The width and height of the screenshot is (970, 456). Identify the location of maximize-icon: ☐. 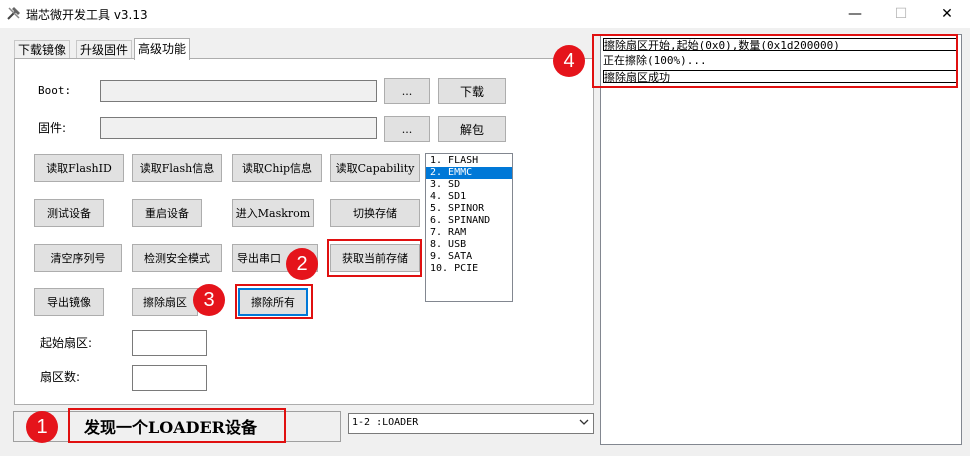
(901, 14).